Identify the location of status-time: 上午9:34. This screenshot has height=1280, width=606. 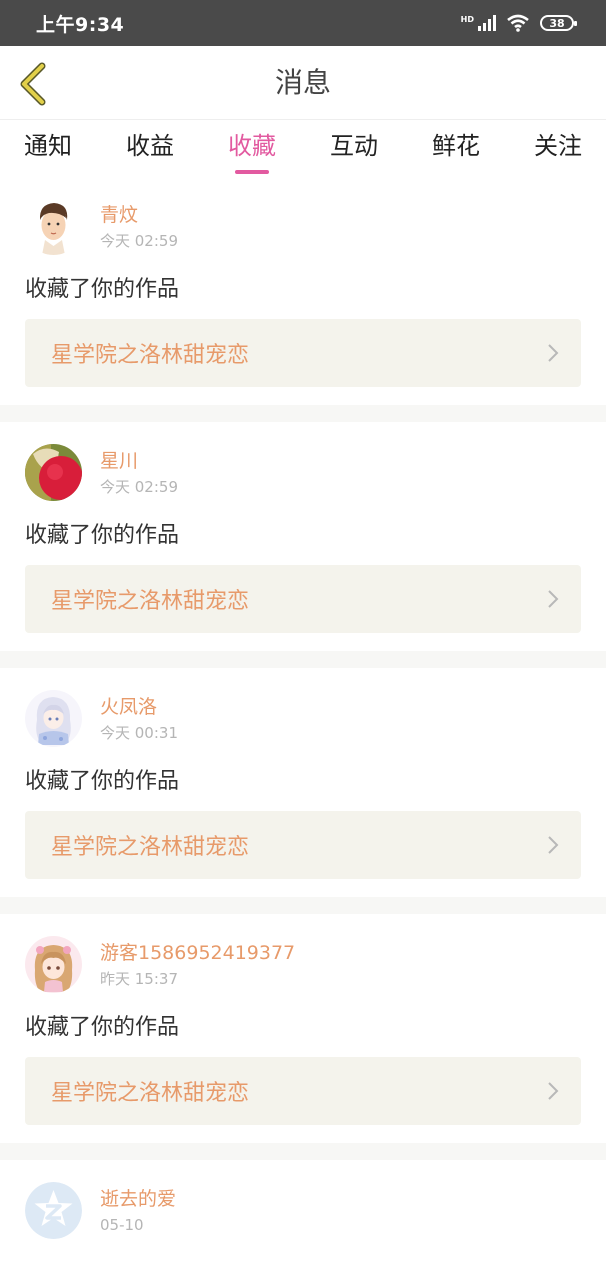
(80, 24).